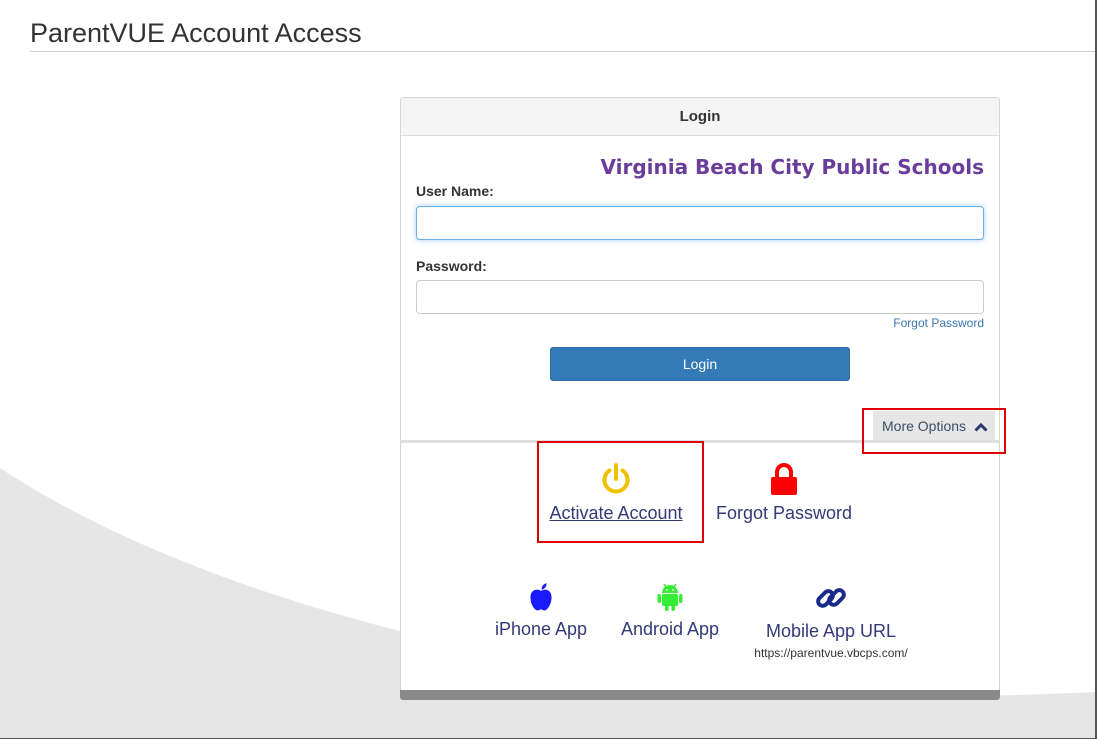  What do you see at coordinates (196, 33) in the screenshot?
I see `page-title: ParentVUE Account Access` at bounding box center [196, 33].